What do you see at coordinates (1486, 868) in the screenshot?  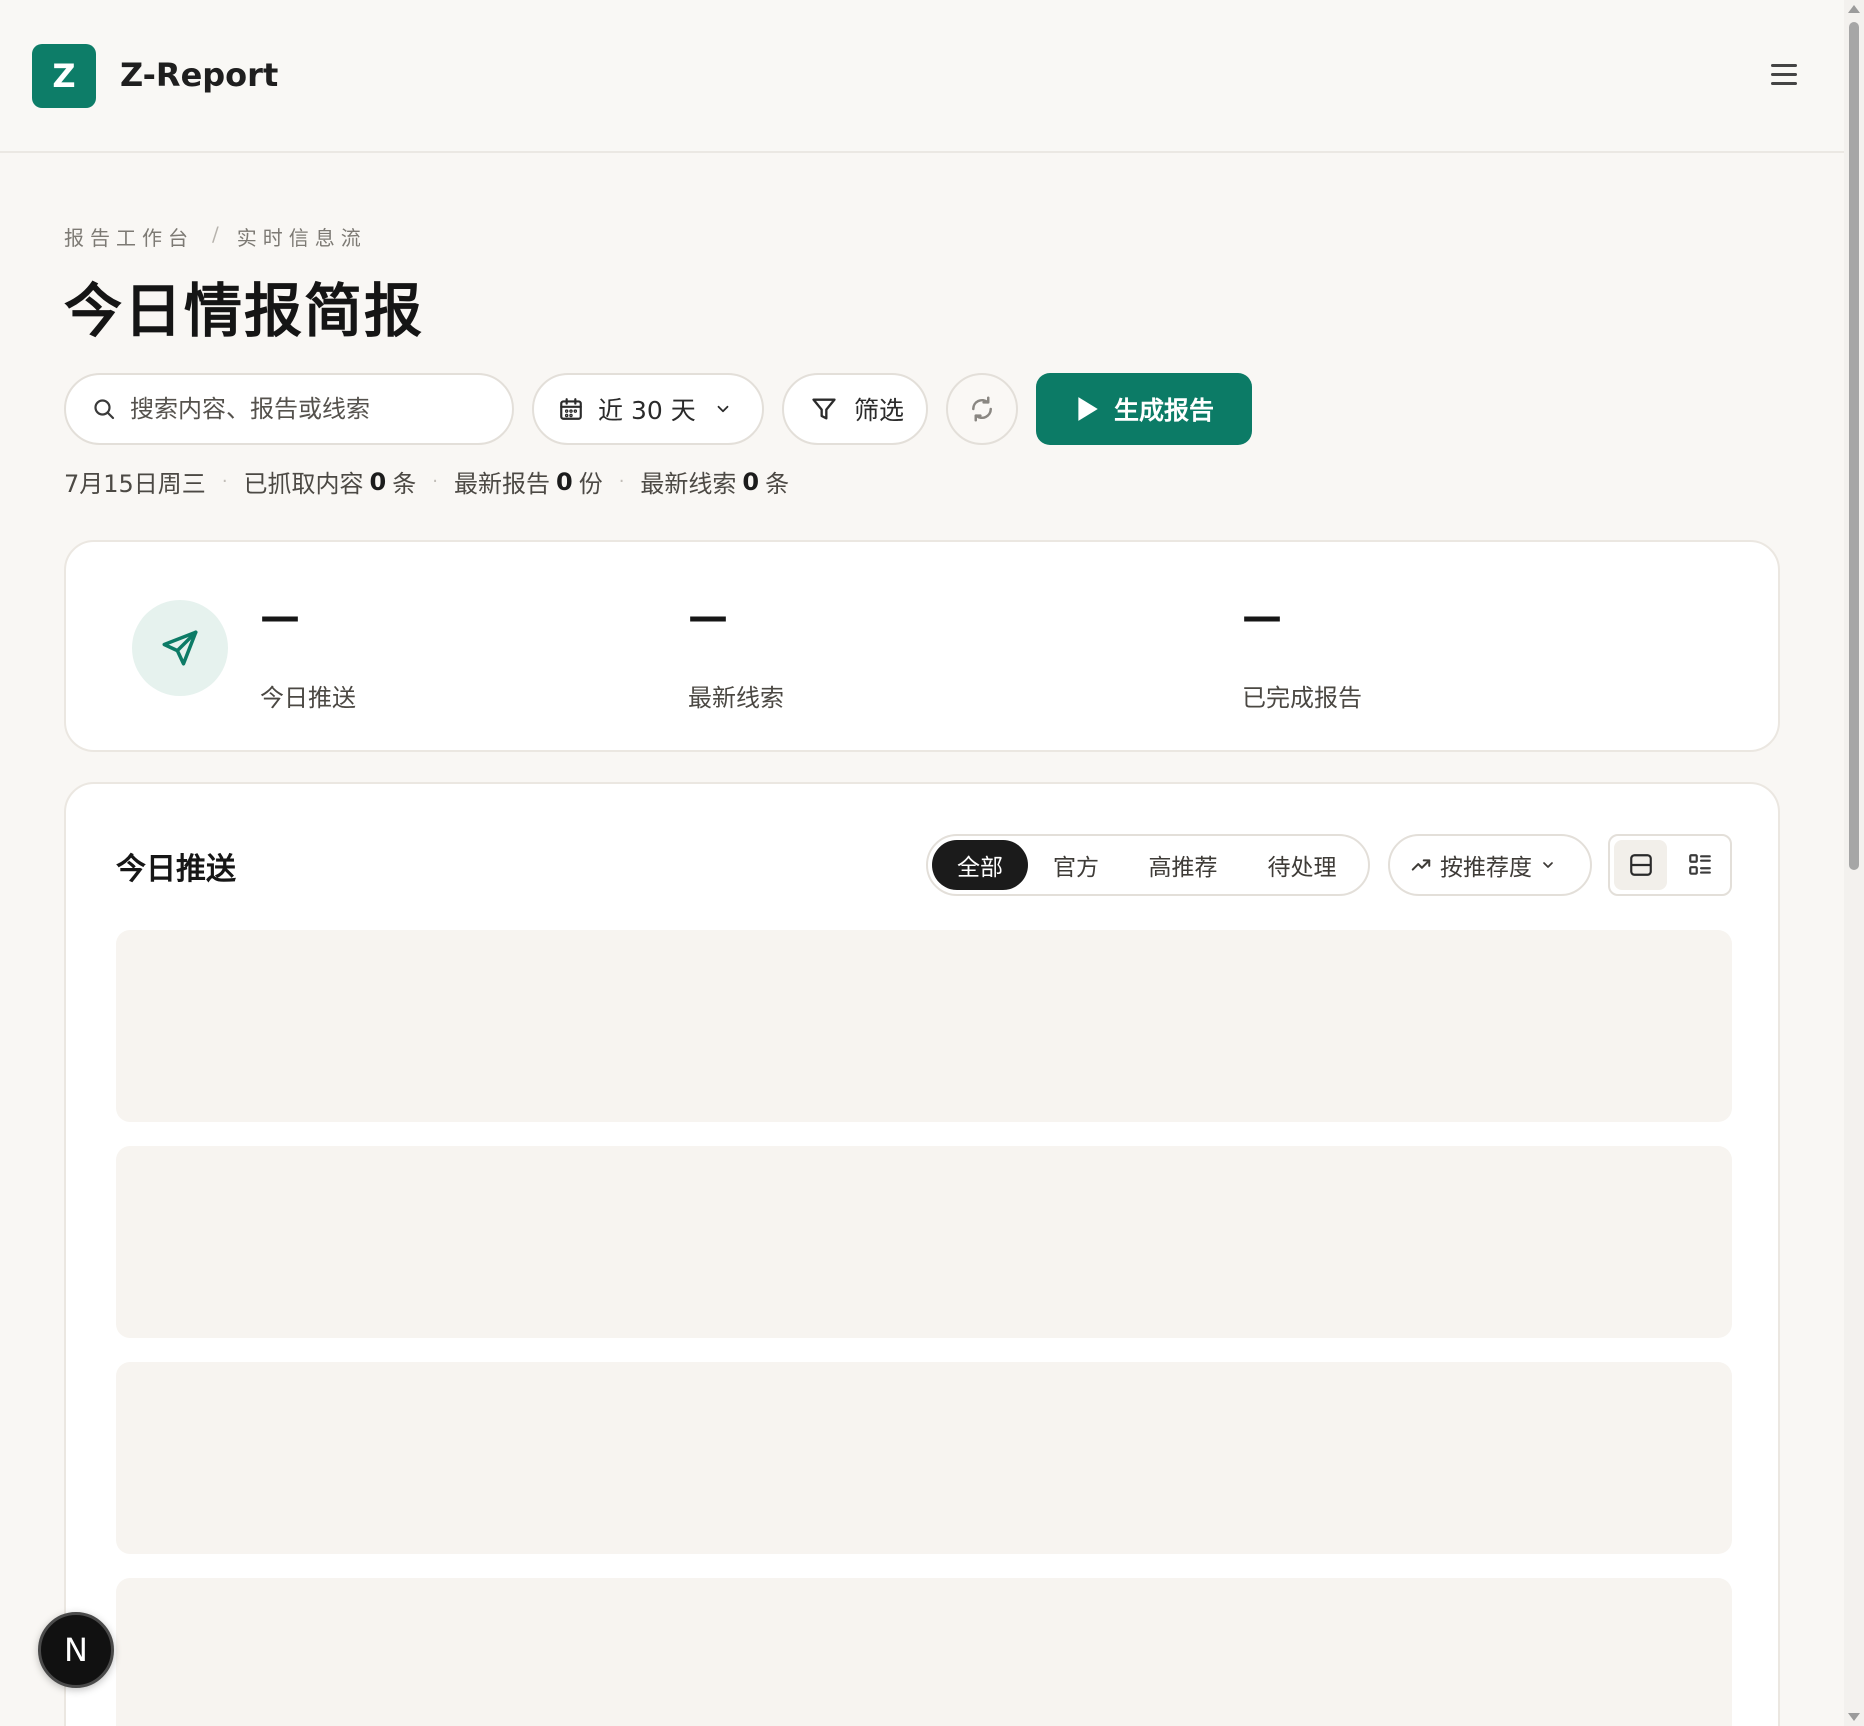 I see `sort-label: 按推荐度` at bounding box center [1486, 868].